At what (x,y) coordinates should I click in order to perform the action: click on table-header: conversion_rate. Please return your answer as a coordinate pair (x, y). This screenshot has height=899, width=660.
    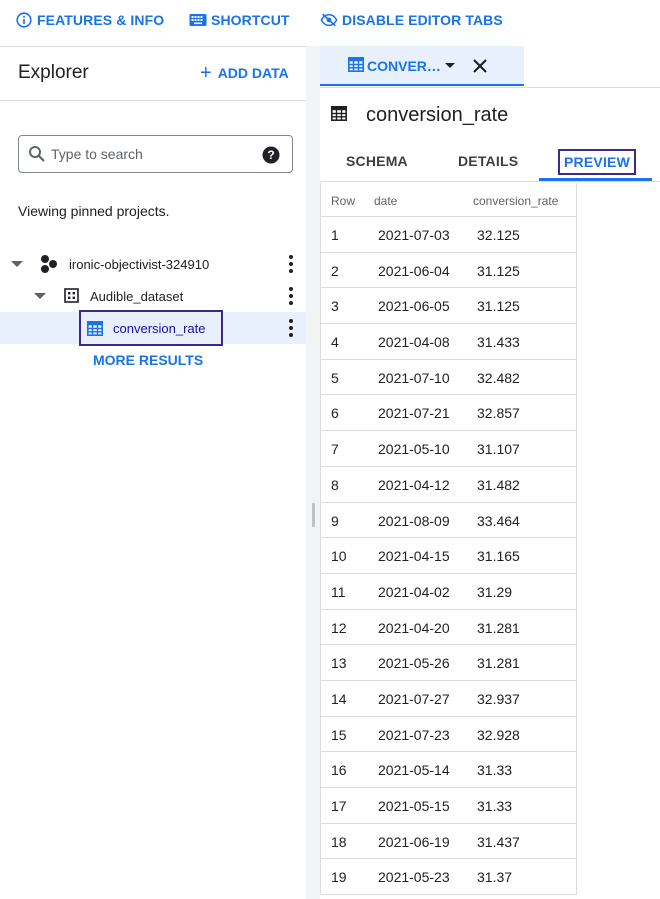
    Looking at the image, I should click on (490, 114).